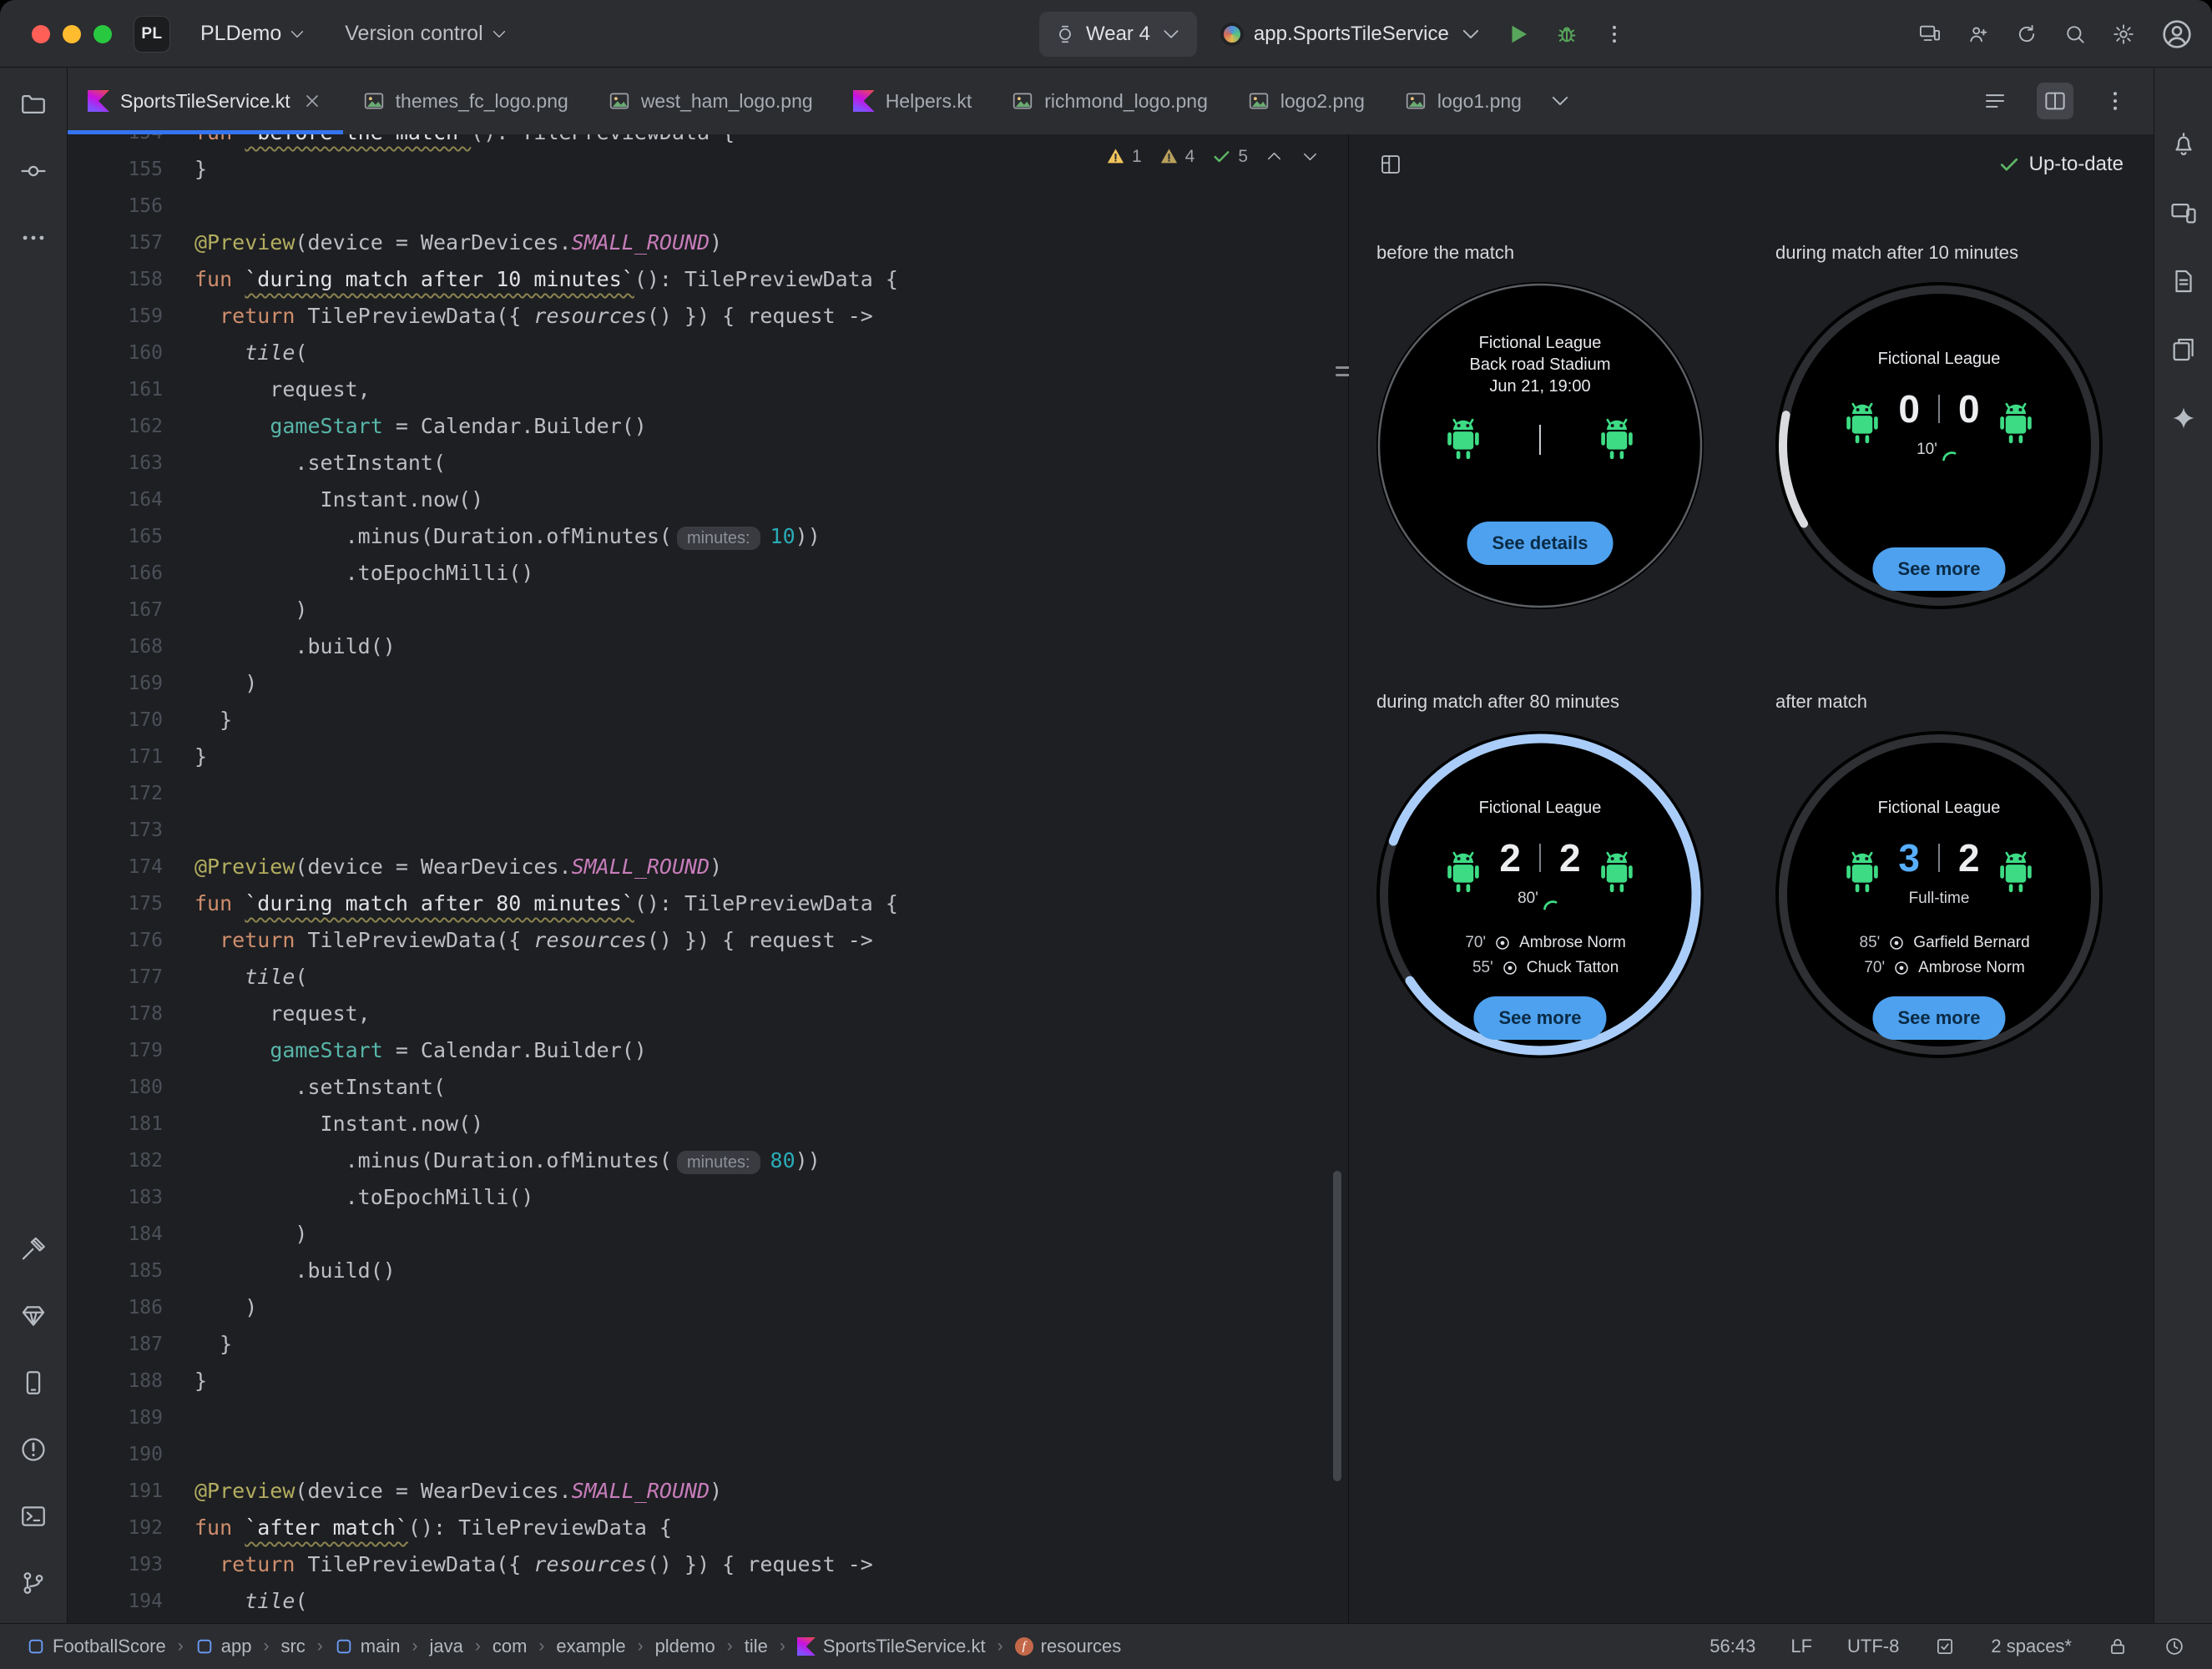  I want to click on background-tasks-icon, so click(2174, 1647).